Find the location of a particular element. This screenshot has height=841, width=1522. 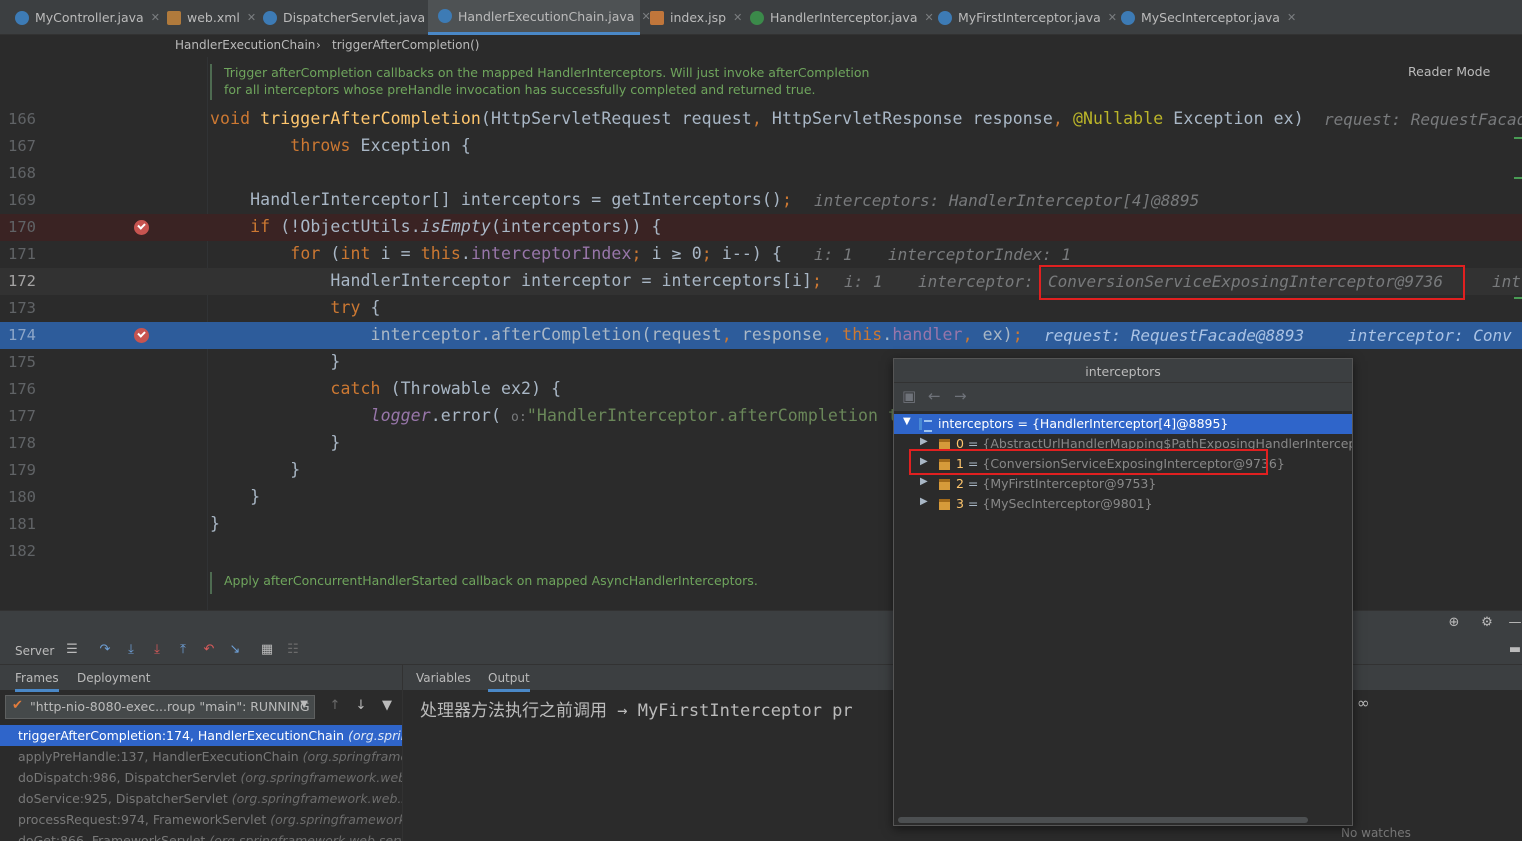

gear-icon: ⚙ is located at coordinates (1487, 623).